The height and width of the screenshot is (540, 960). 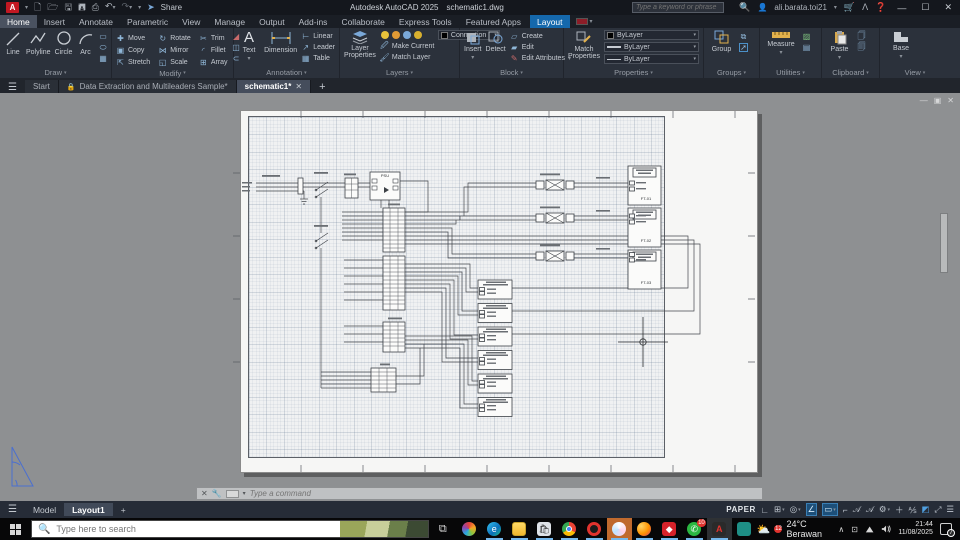 I want to click on panel-label-clipboard: Clipboard, so click(x=850, y=72).